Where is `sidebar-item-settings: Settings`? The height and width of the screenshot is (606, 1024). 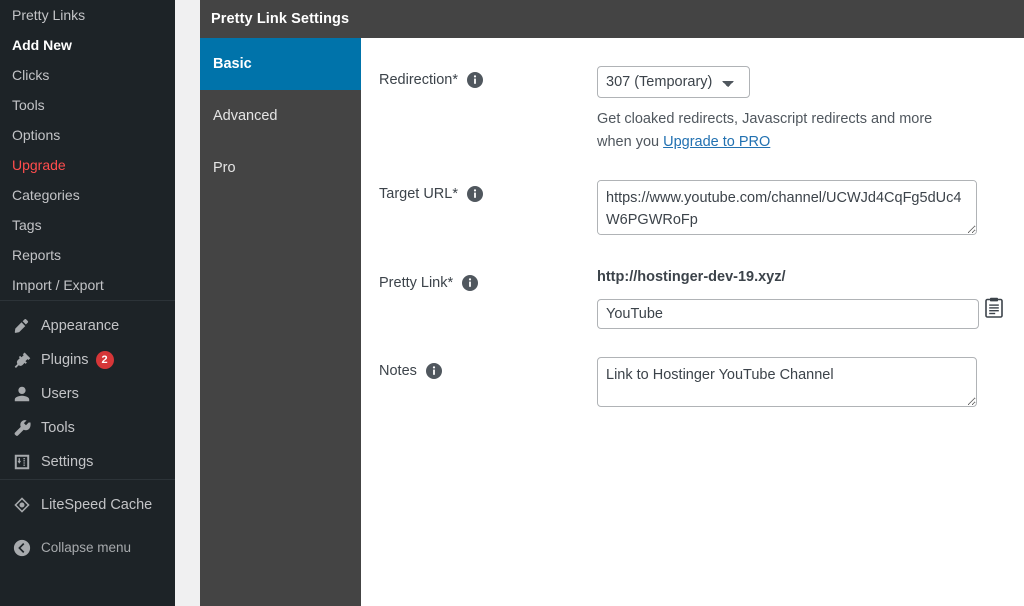 sidebar-item-settings: Settings is located at coordinates (87, 462).